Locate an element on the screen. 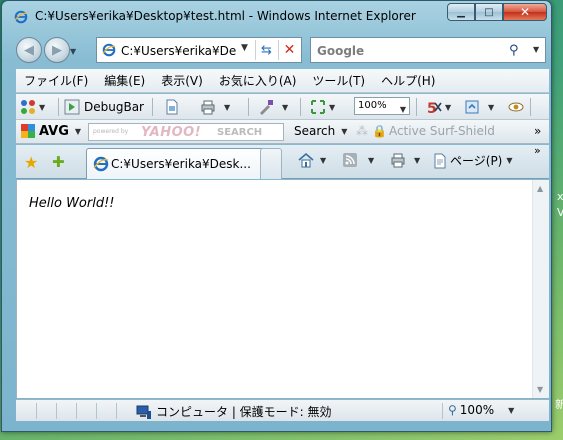  forward-button: ▶ is located at coordinates (57, 50).